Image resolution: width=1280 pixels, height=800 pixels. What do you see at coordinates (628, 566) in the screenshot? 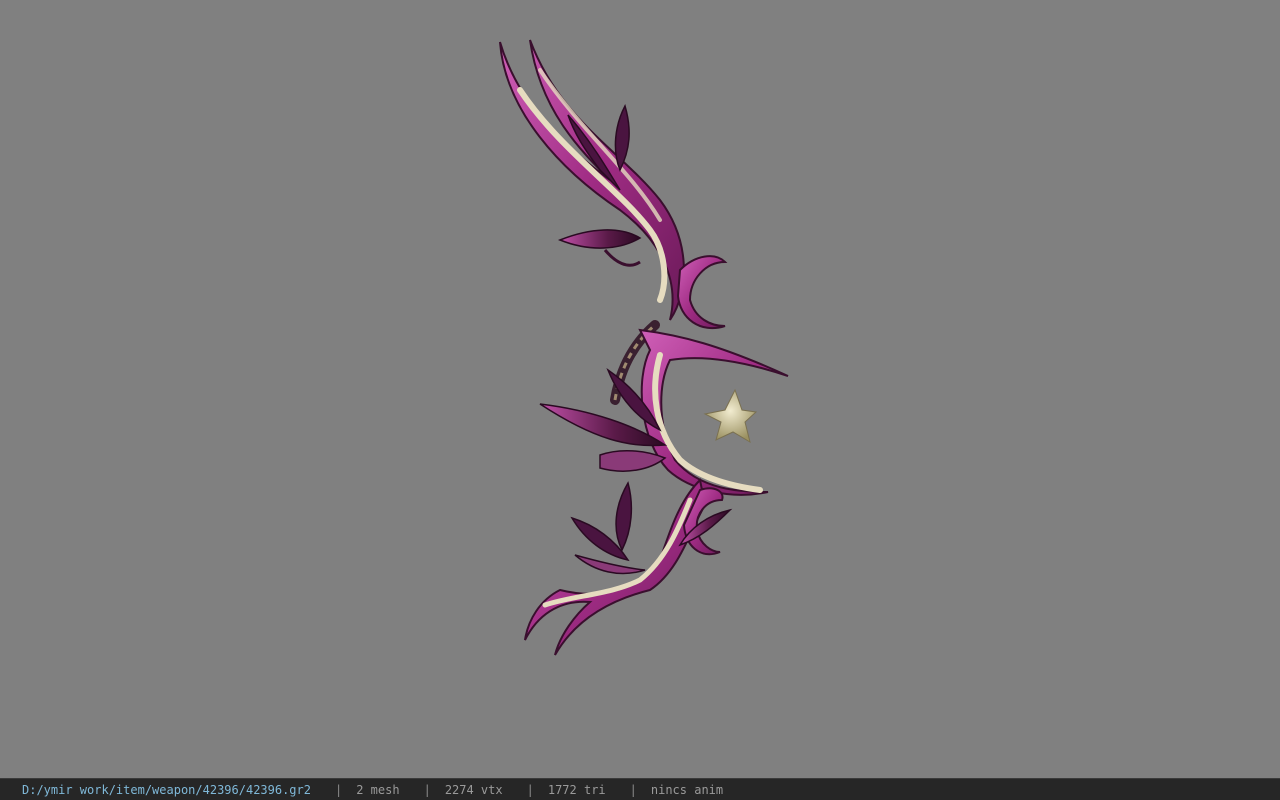
I see `lower-limb` at bounding box center [628, 566].